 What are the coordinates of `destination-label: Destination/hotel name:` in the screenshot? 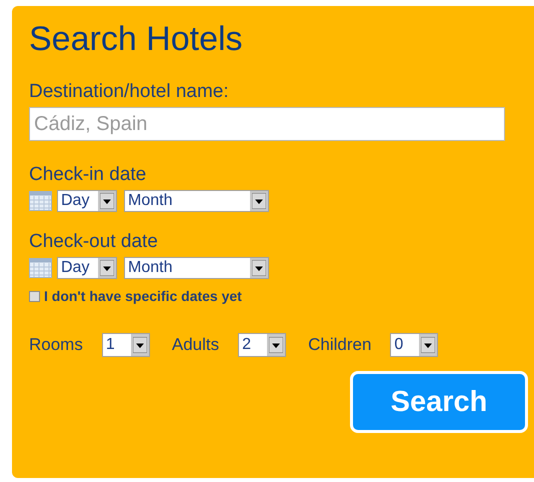 It's located at (129, 92).